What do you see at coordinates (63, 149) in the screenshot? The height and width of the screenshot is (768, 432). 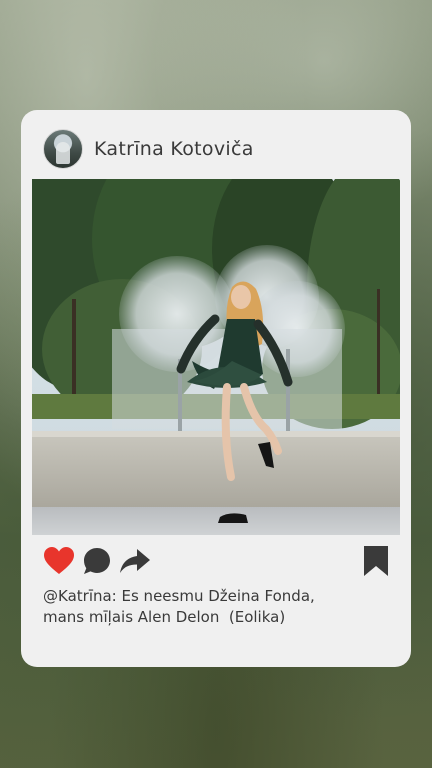 I see `avatar` at bounding box center [63, 149].